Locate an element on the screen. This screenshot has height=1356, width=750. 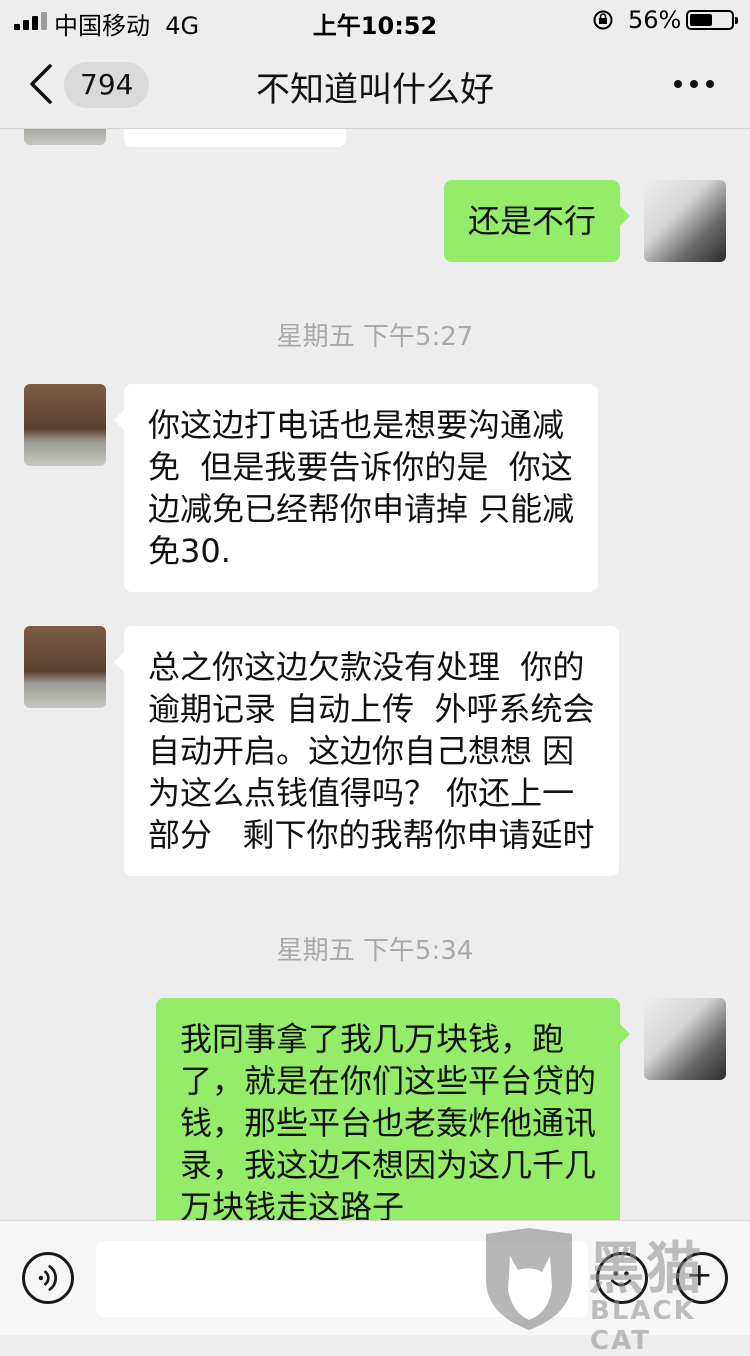
input-bar is located at coordinates (375, 1277).